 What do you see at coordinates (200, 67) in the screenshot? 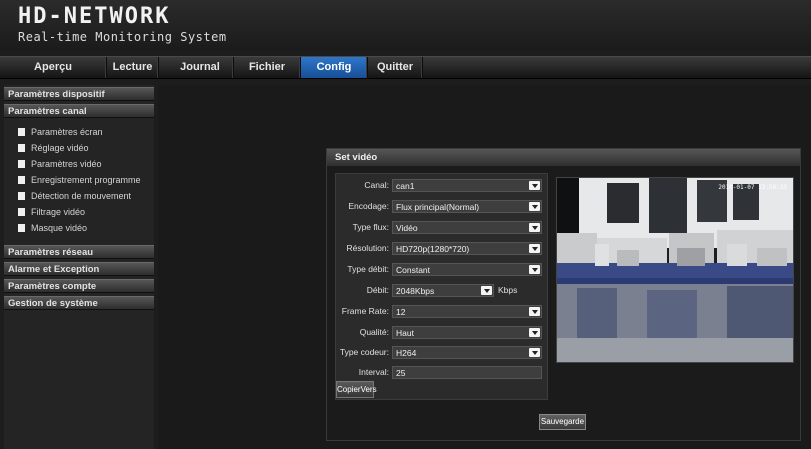
I see `tab-journal: Journal` at bounding box center [200, 67].